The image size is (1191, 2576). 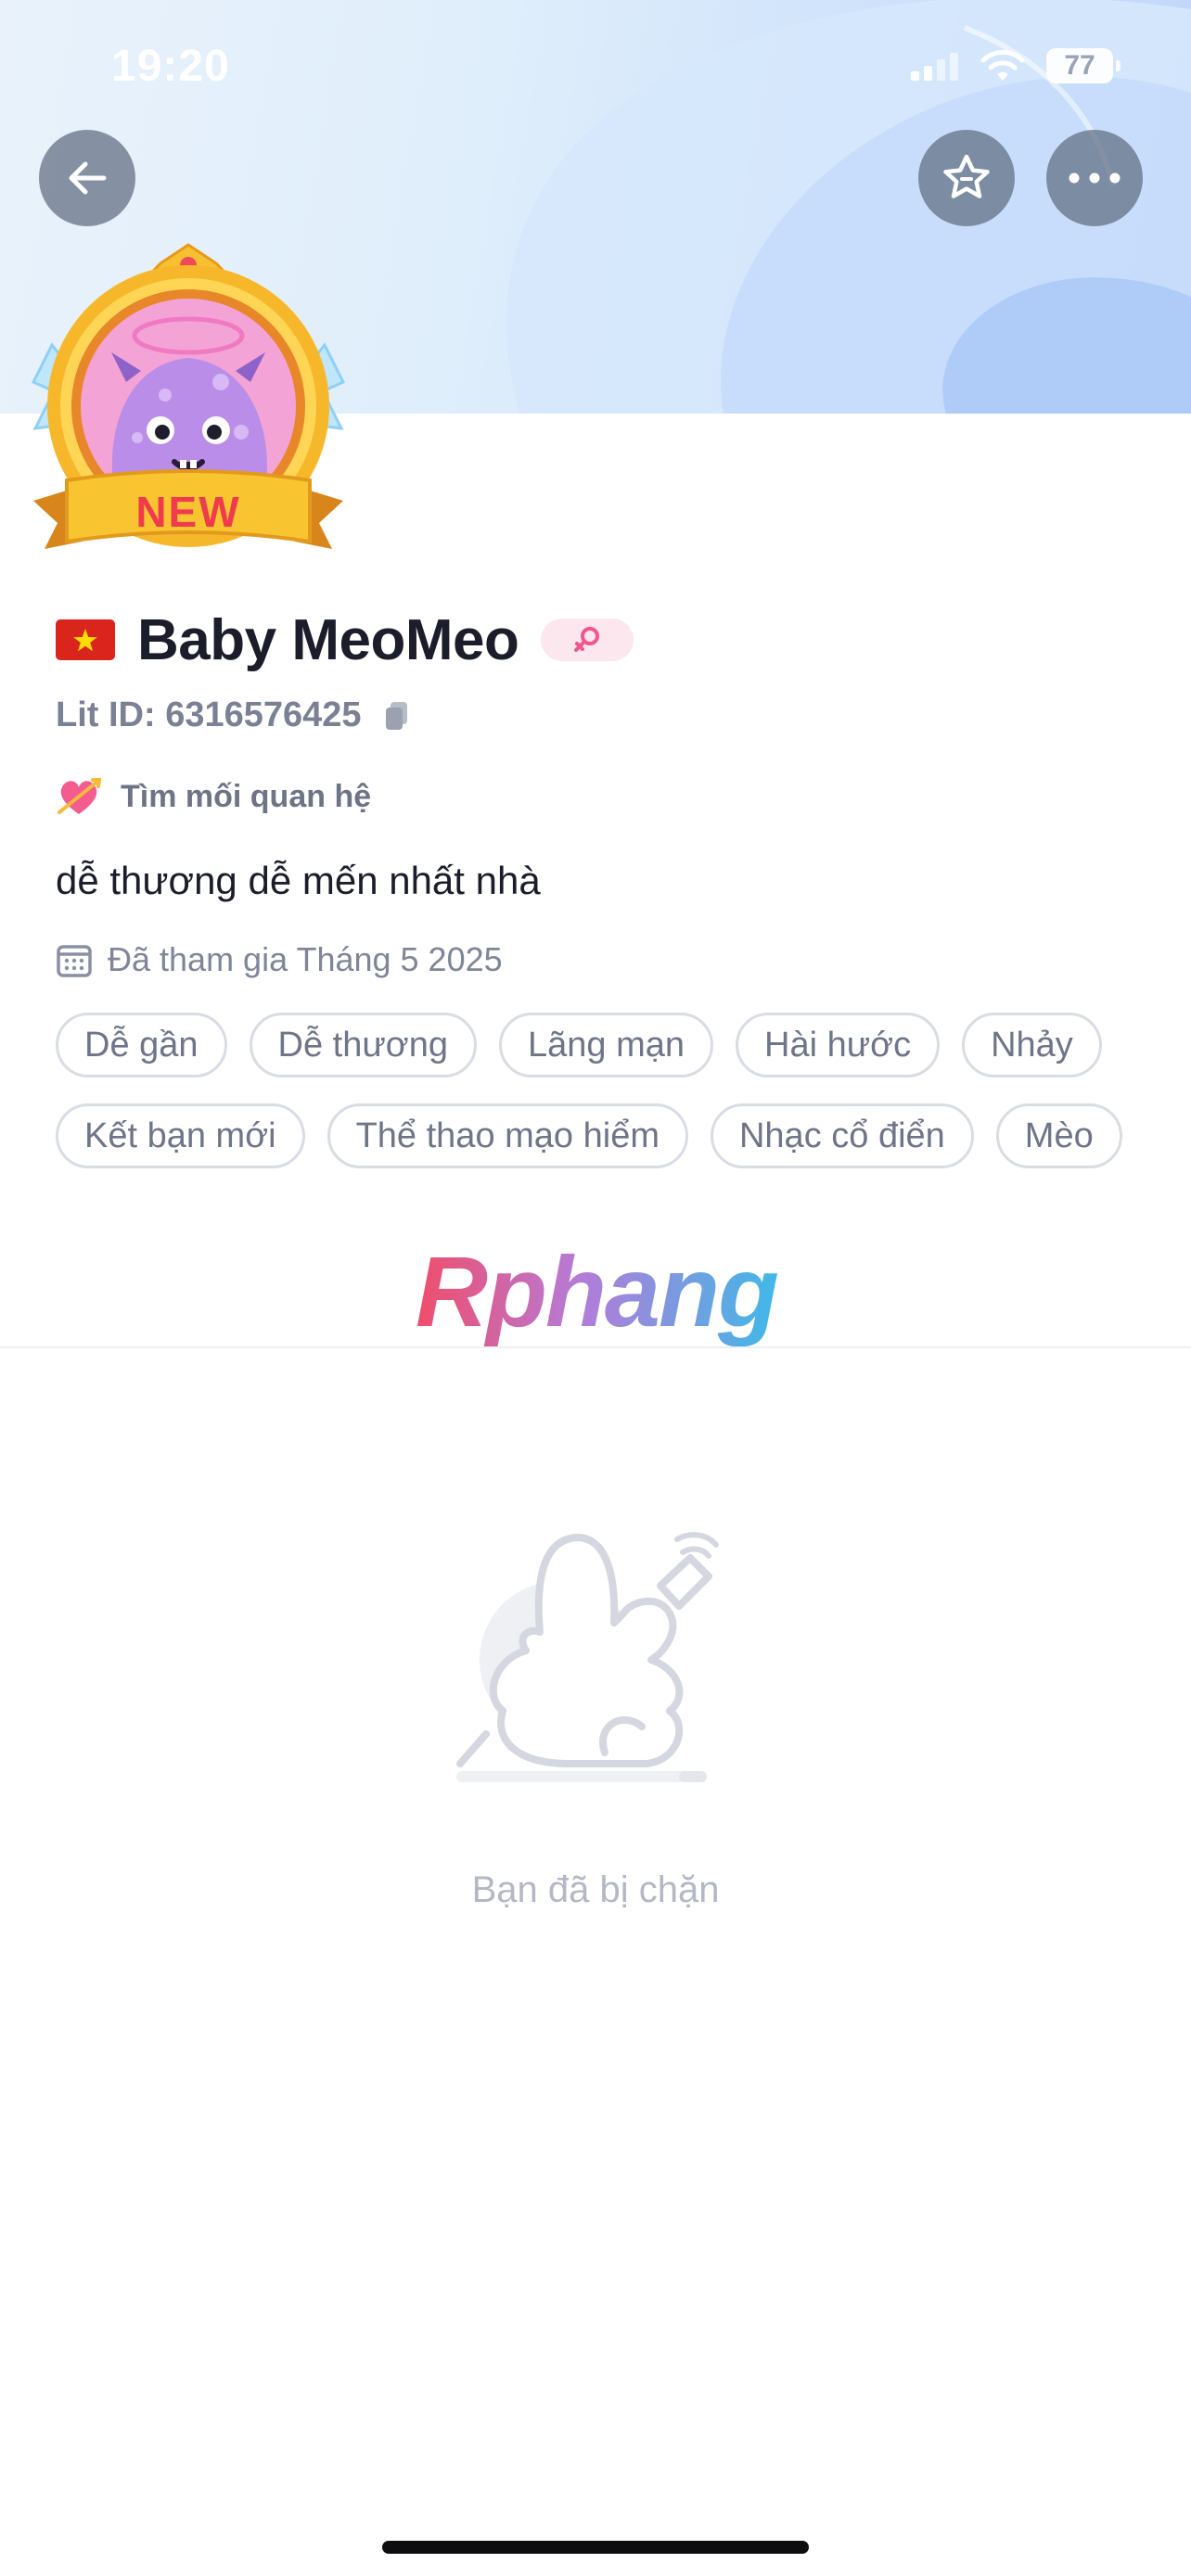 I want to click on profile-name-row: Baby MeoMeo, so click(x=345, y=640).